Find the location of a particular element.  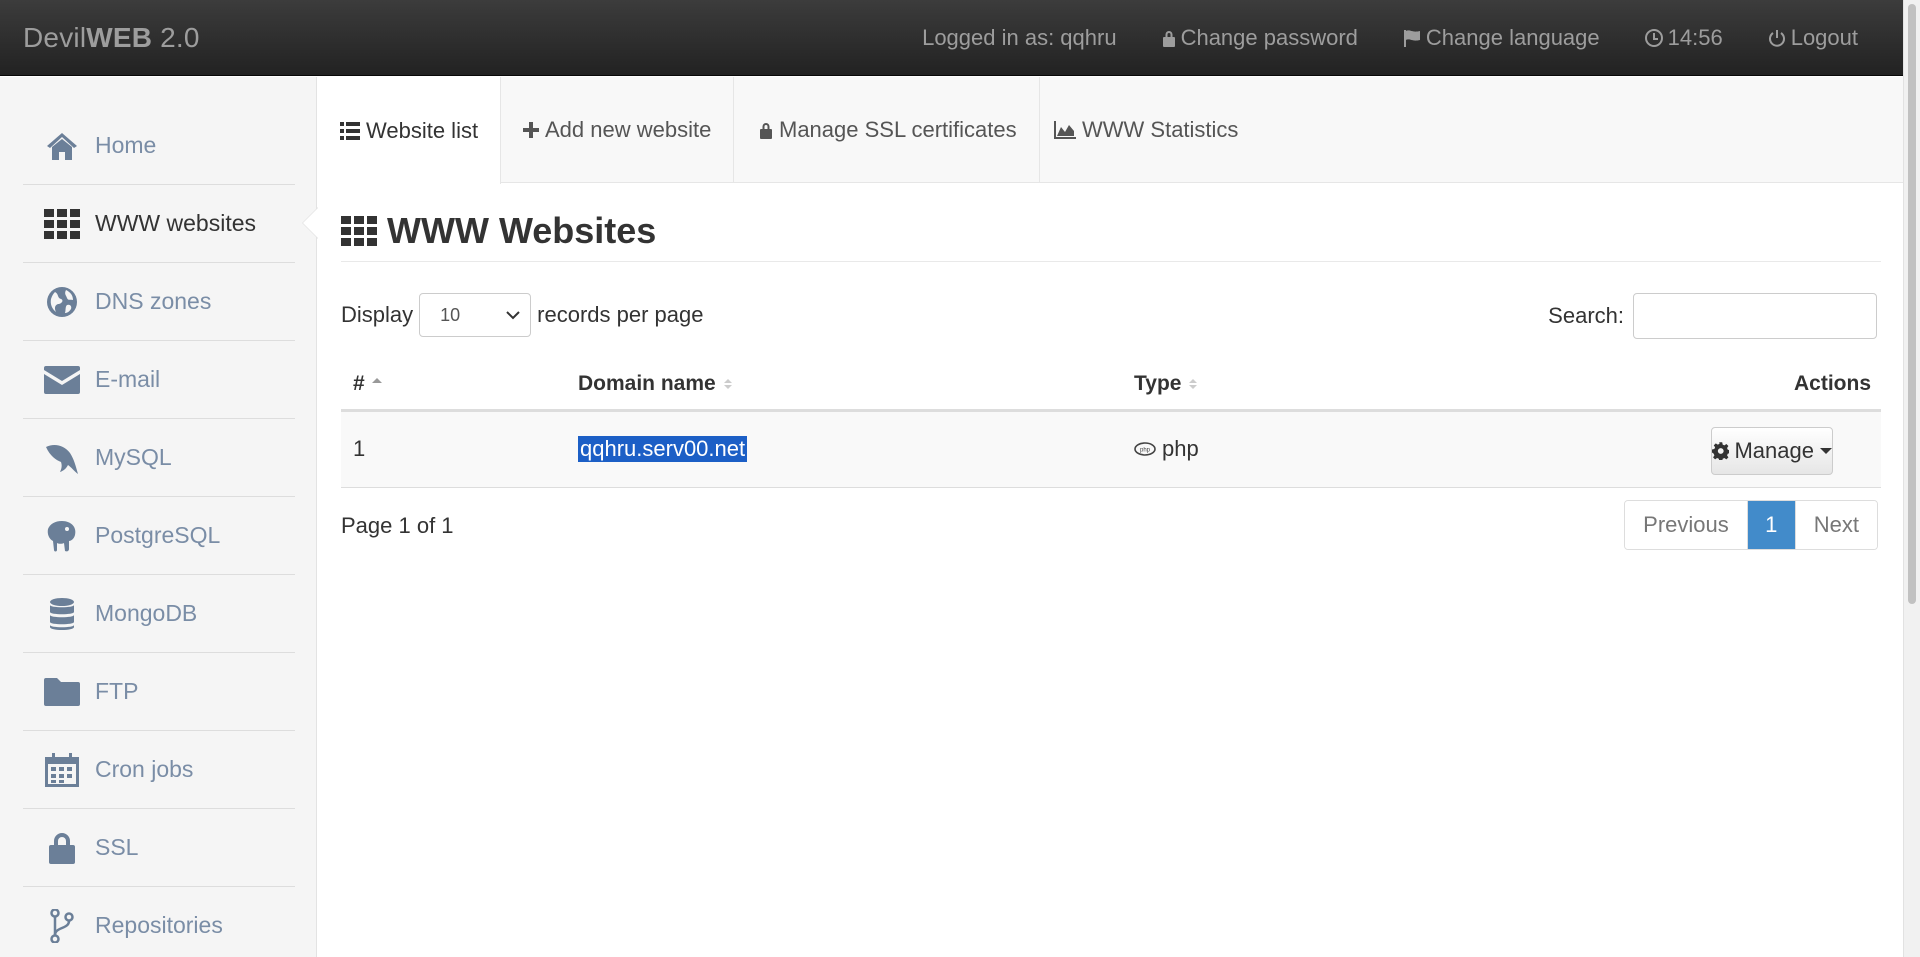

sidebar-item-ssl: SSL is located at coordinates (159, 848).